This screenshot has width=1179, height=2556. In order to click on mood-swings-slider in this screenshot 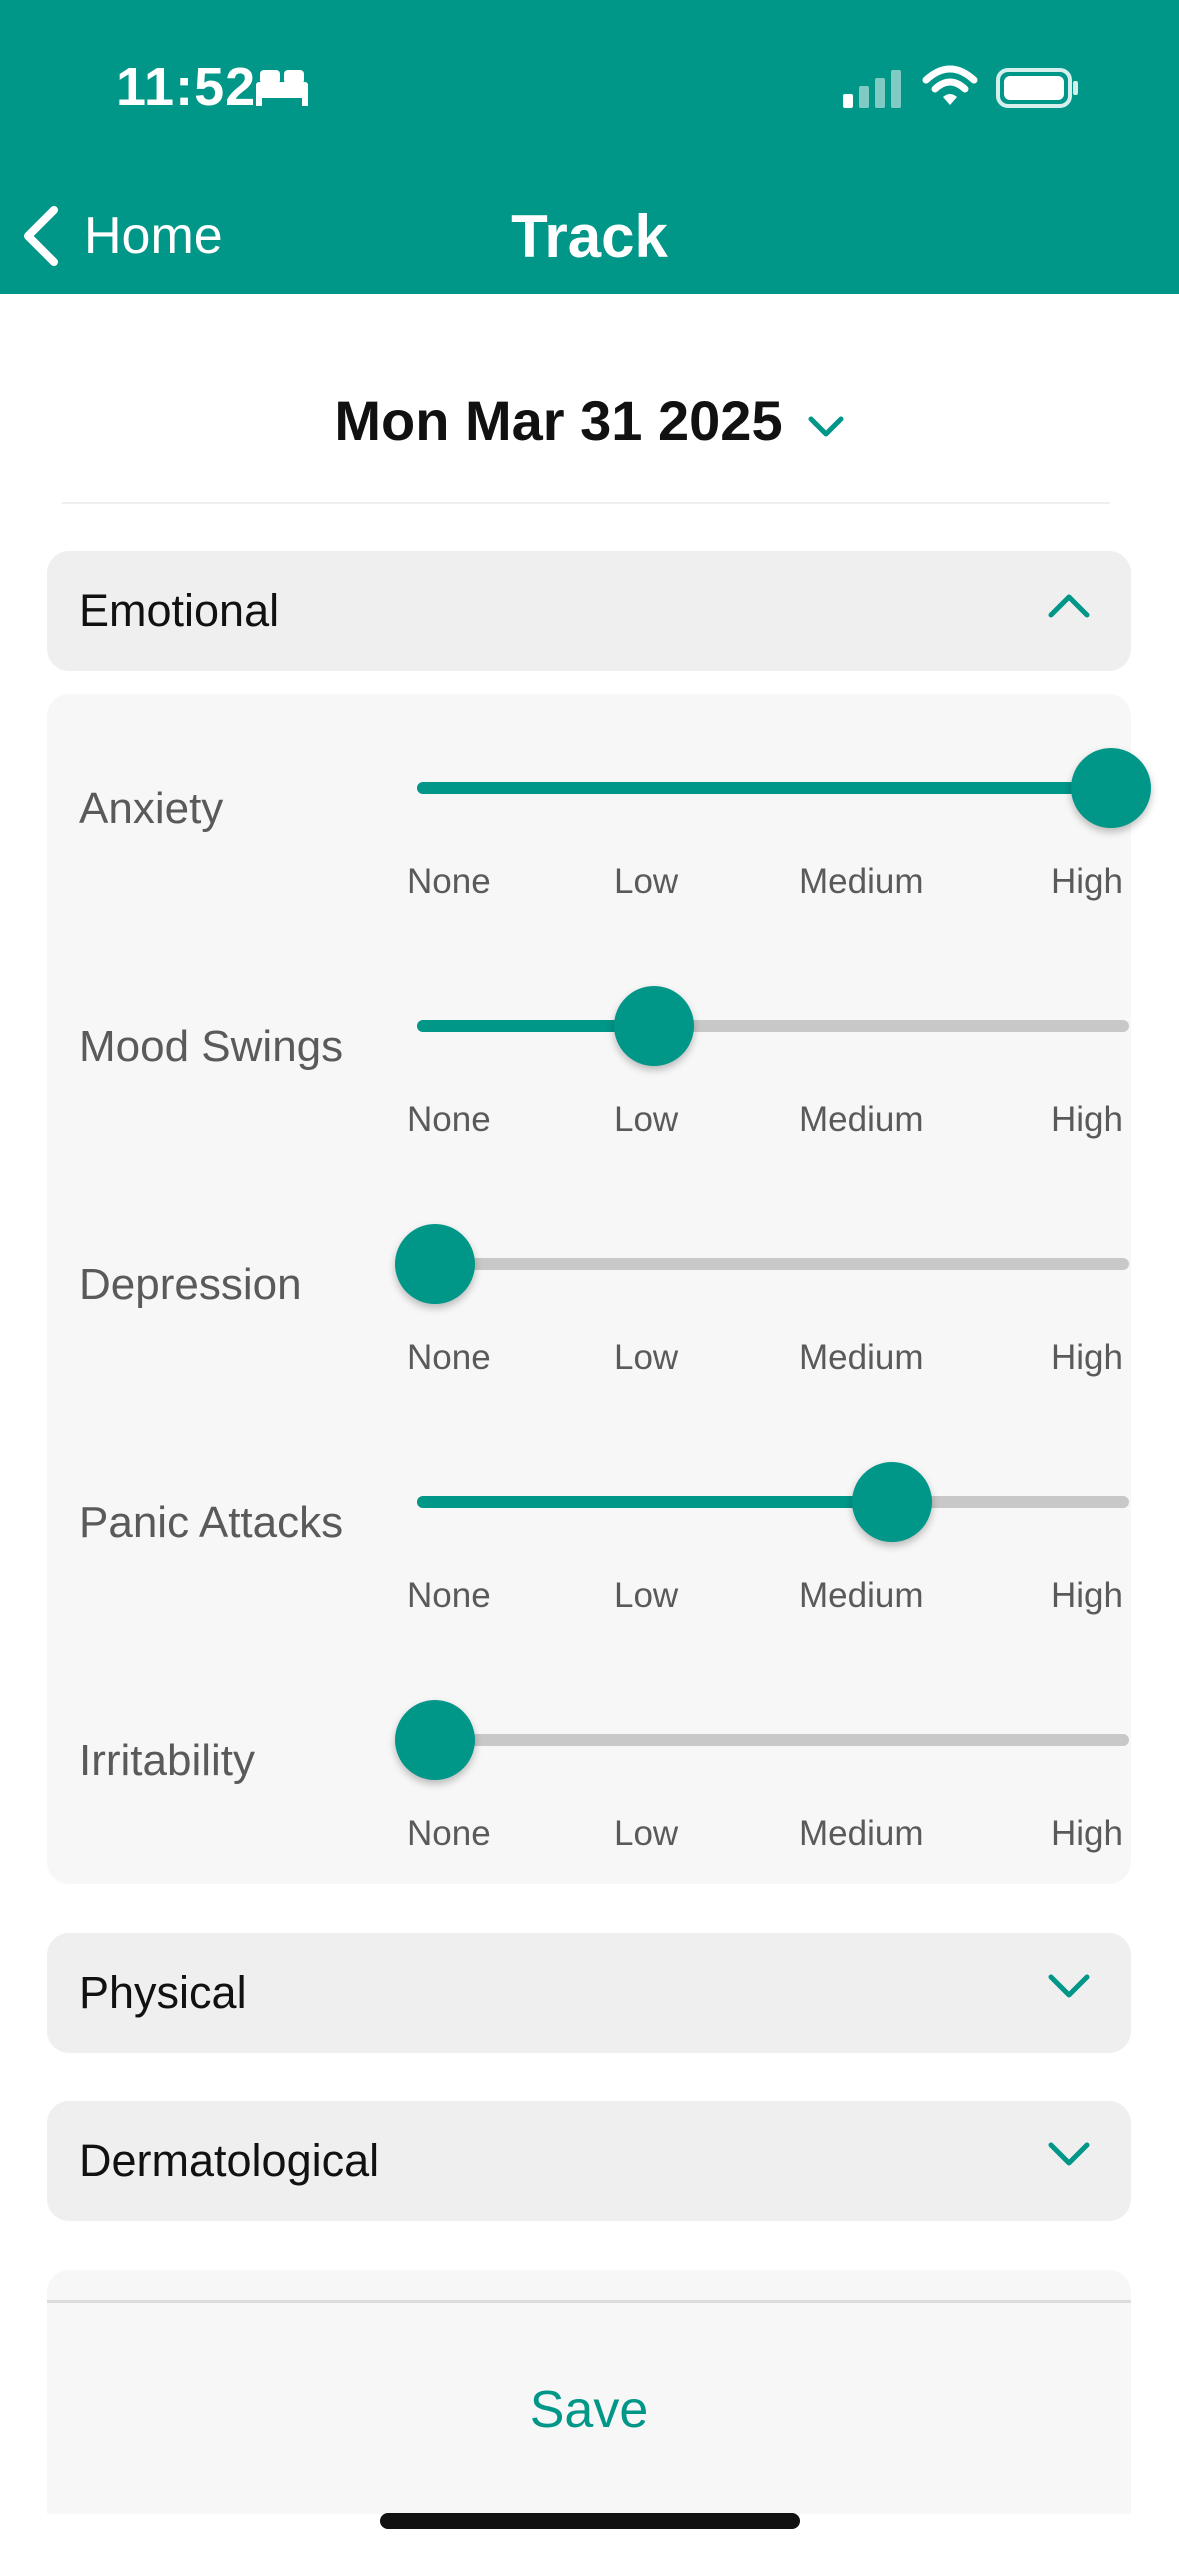, I will do `click(773, 1026)`.